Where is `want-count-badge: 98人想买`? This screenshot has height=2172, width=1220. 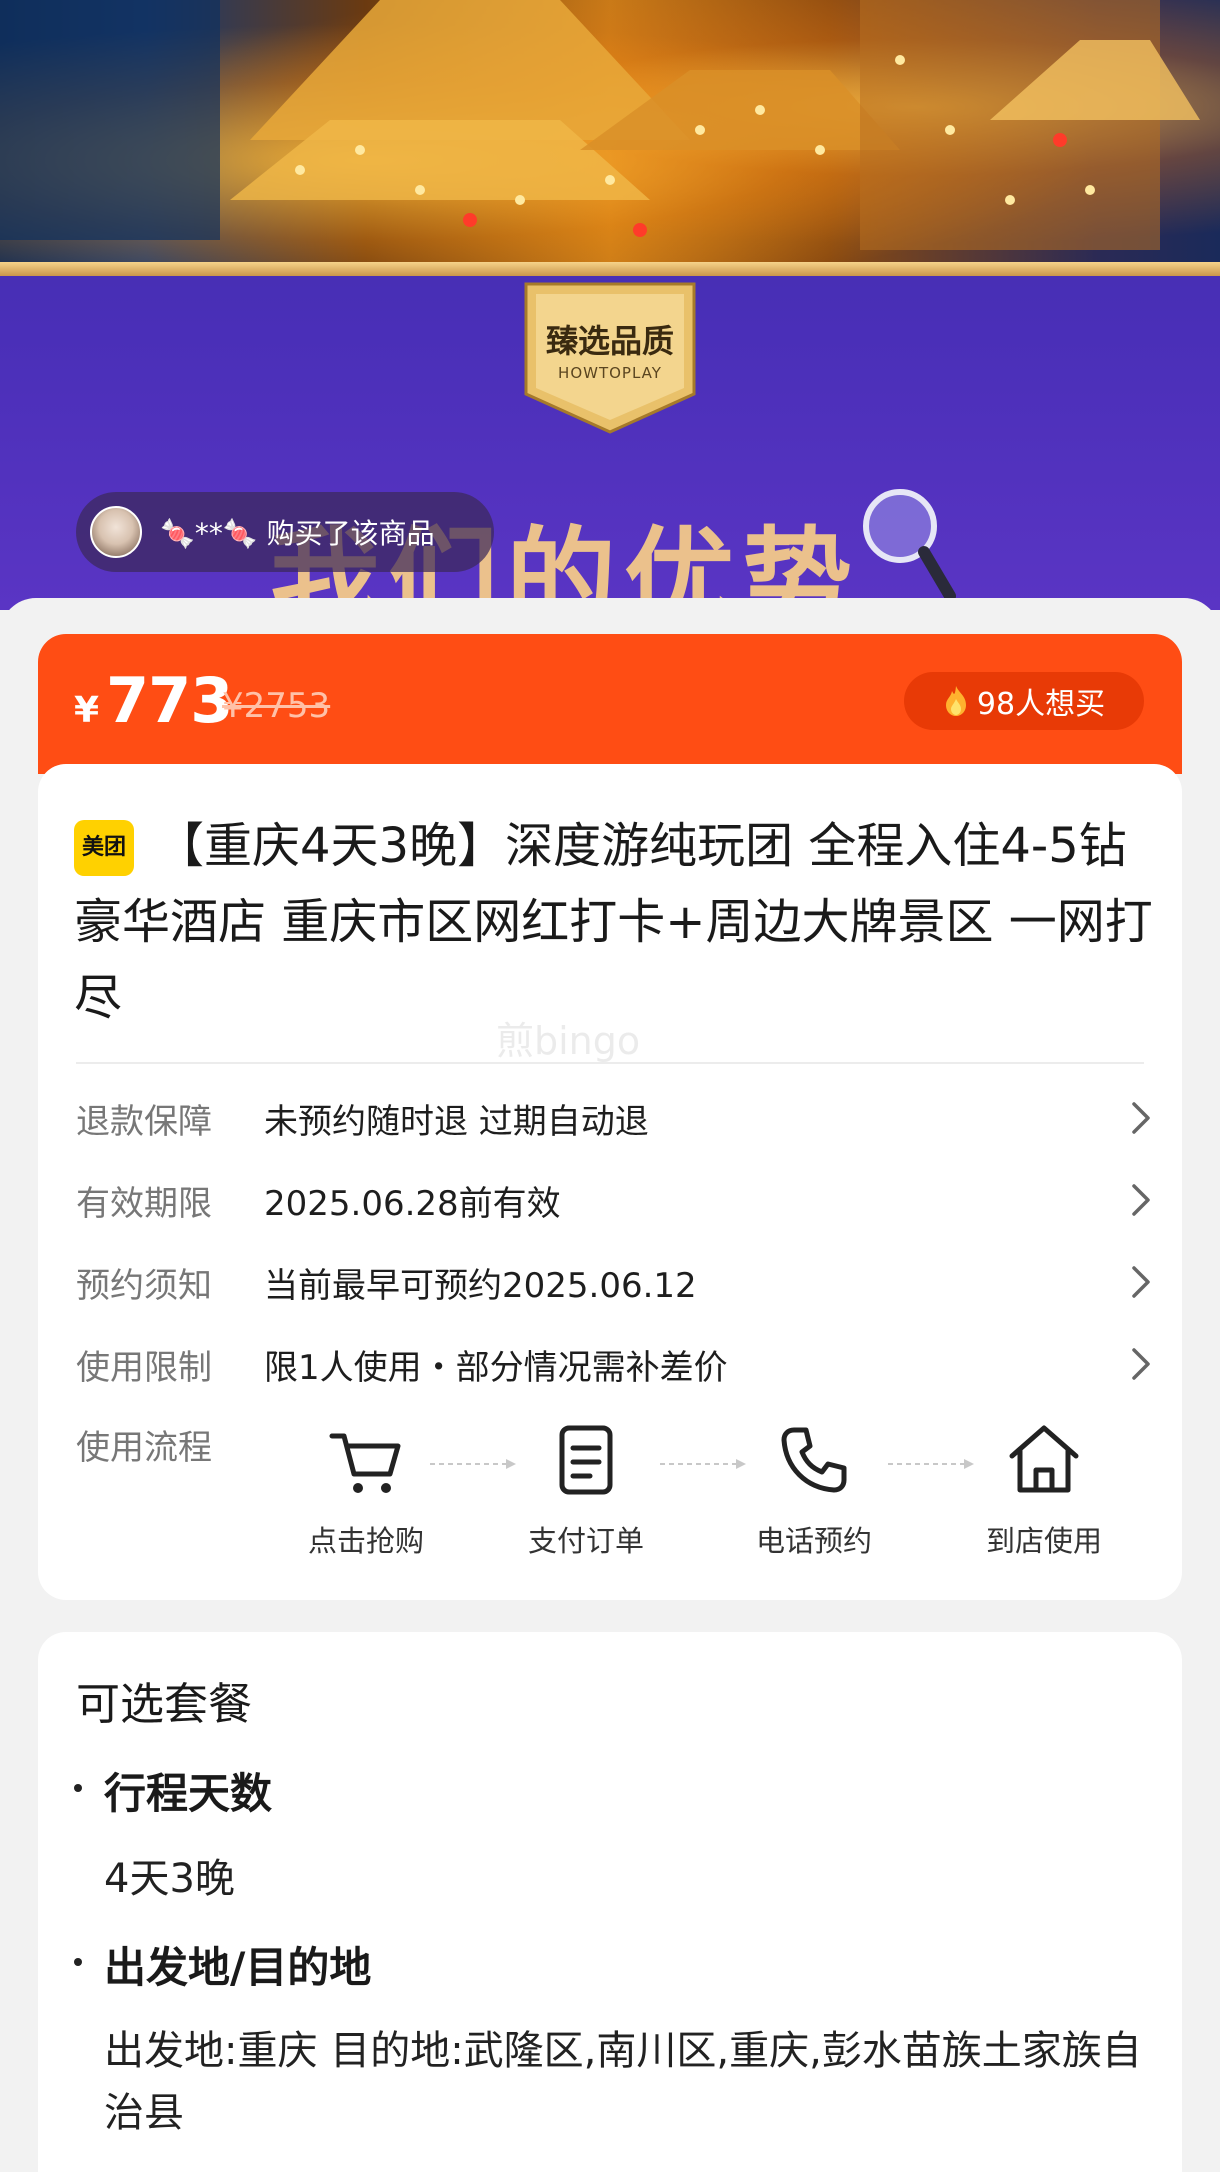
want-count-badge: 98人想买 is located at coordinates (1024, 701).